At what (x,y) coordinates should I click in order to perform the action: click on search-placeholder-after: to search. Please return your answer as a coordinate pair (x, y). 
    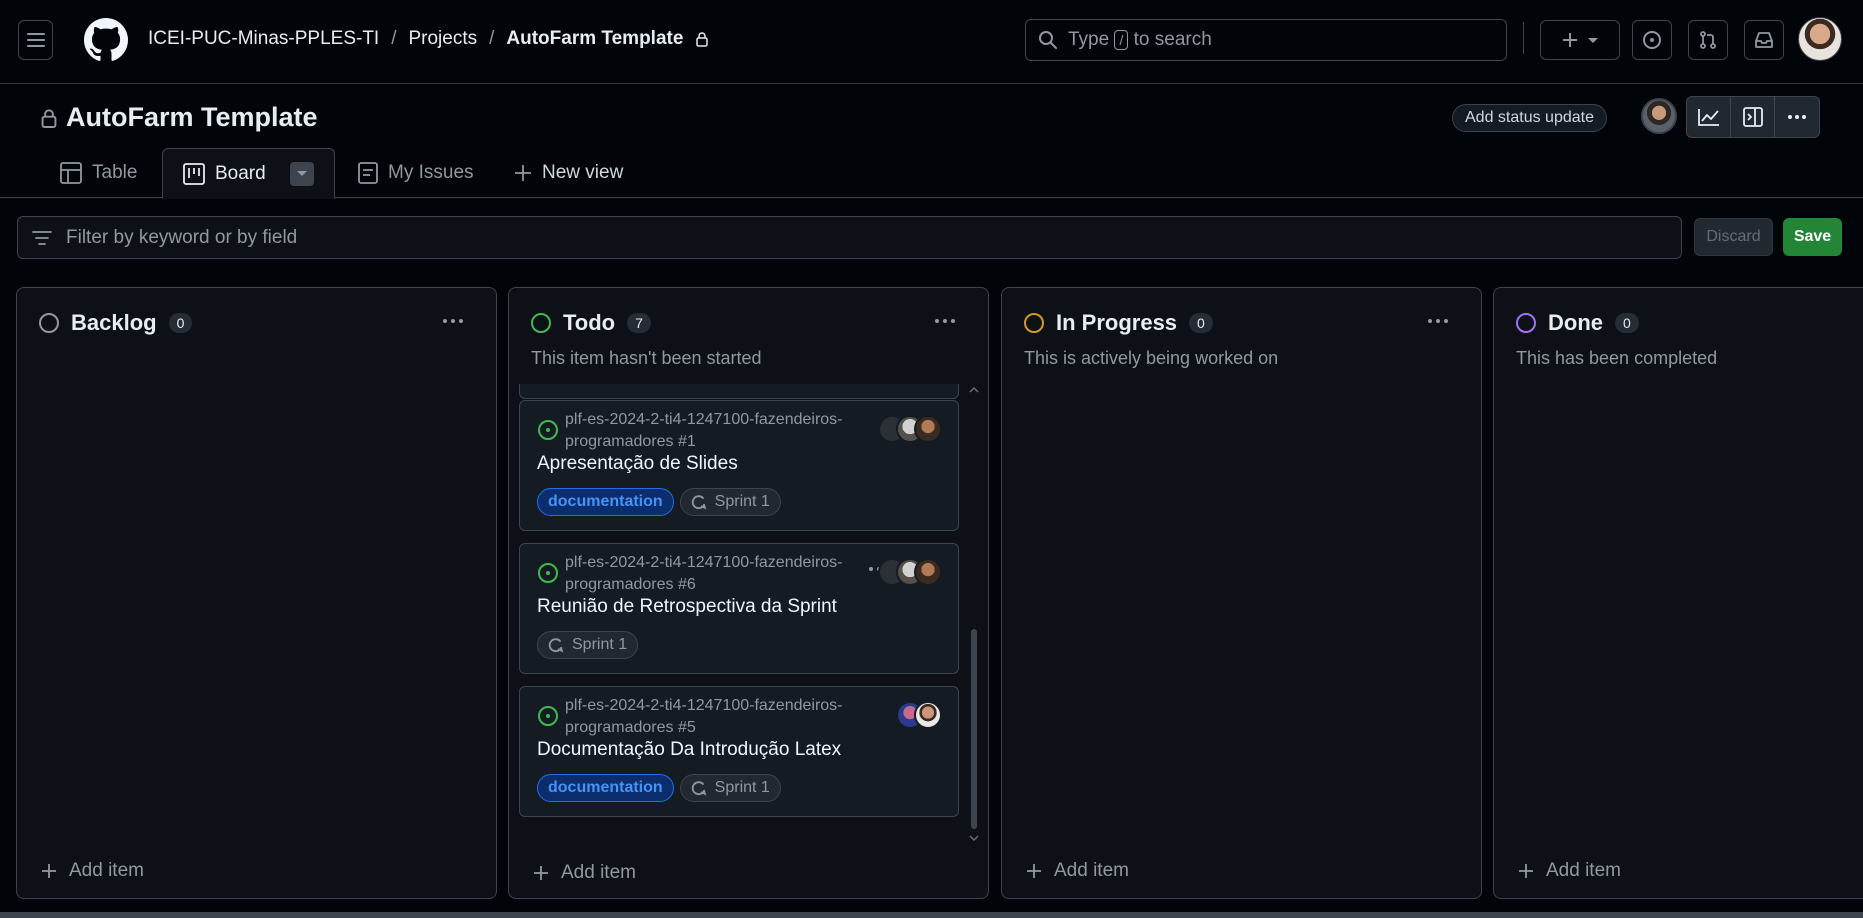
    Looking at the image, I should click on (1172, 39).